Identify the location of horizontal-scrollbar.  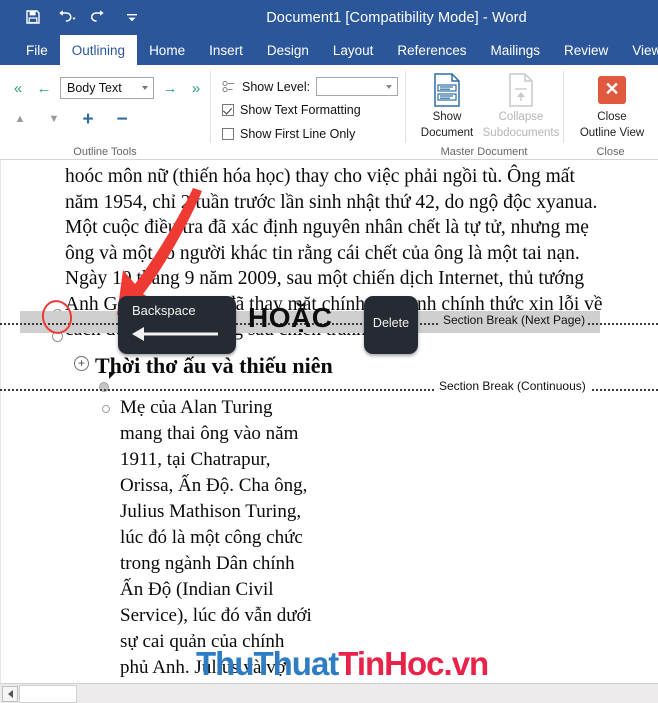
(329, 693).